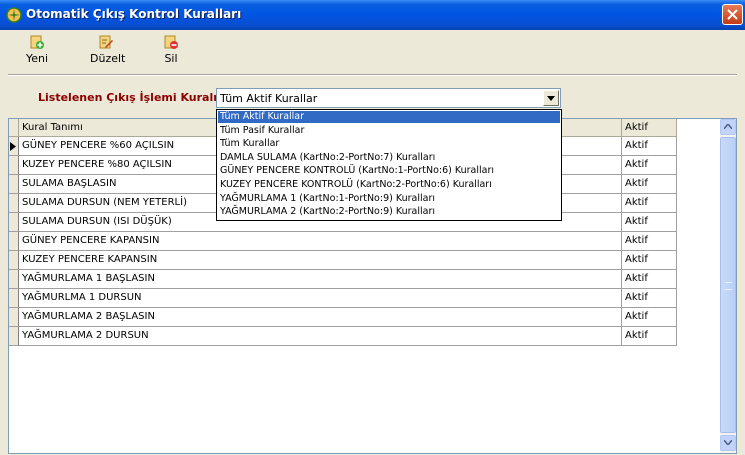 This screenshot has width=745, height=455. What do you see at coordinates (13, 146) in the screenshot?
I see `current-row-arrow-icon` at bounding box center [13, 146].